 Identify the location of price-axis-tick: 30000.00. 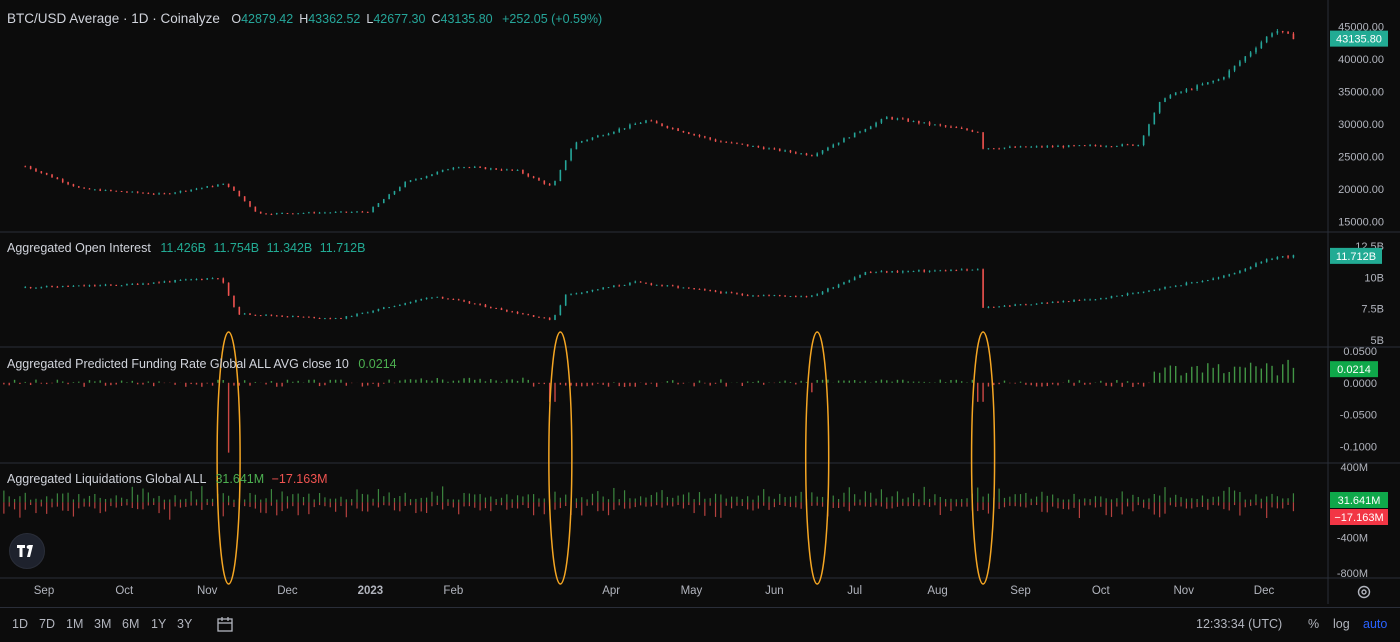
(1361, 125).